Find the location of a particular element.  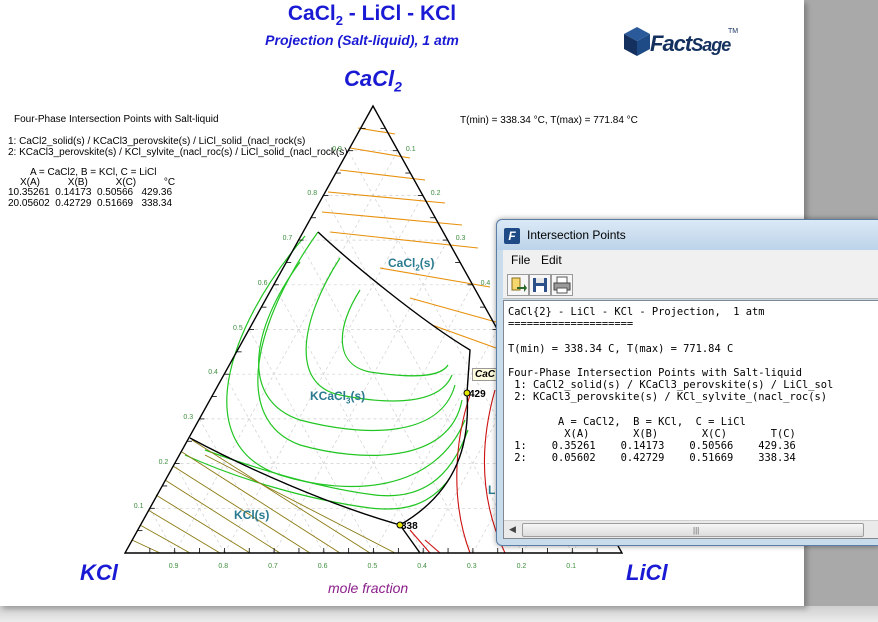

phase-label-kcl: KCl(s) is located at coordinates (252, 515).